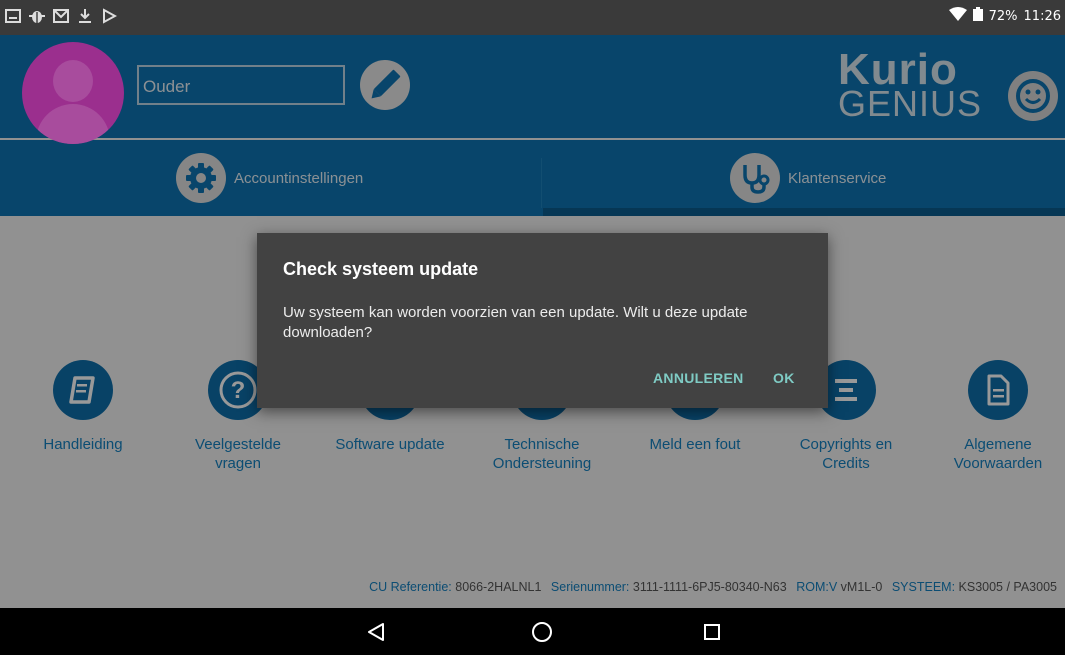 The height and width of the screenshot is (655, 1065). What do you see at coordinates (1042, 16) in the screenshot?
I see `clock: 11:26` at bounding box center [1042, 16].